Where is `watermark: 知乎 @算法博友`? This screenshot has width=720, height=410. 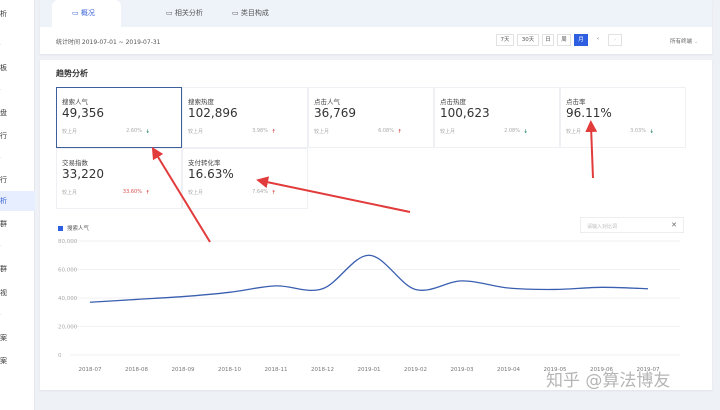
watermark: 知乎 @算法博友 is located at coordinates (608, 381).